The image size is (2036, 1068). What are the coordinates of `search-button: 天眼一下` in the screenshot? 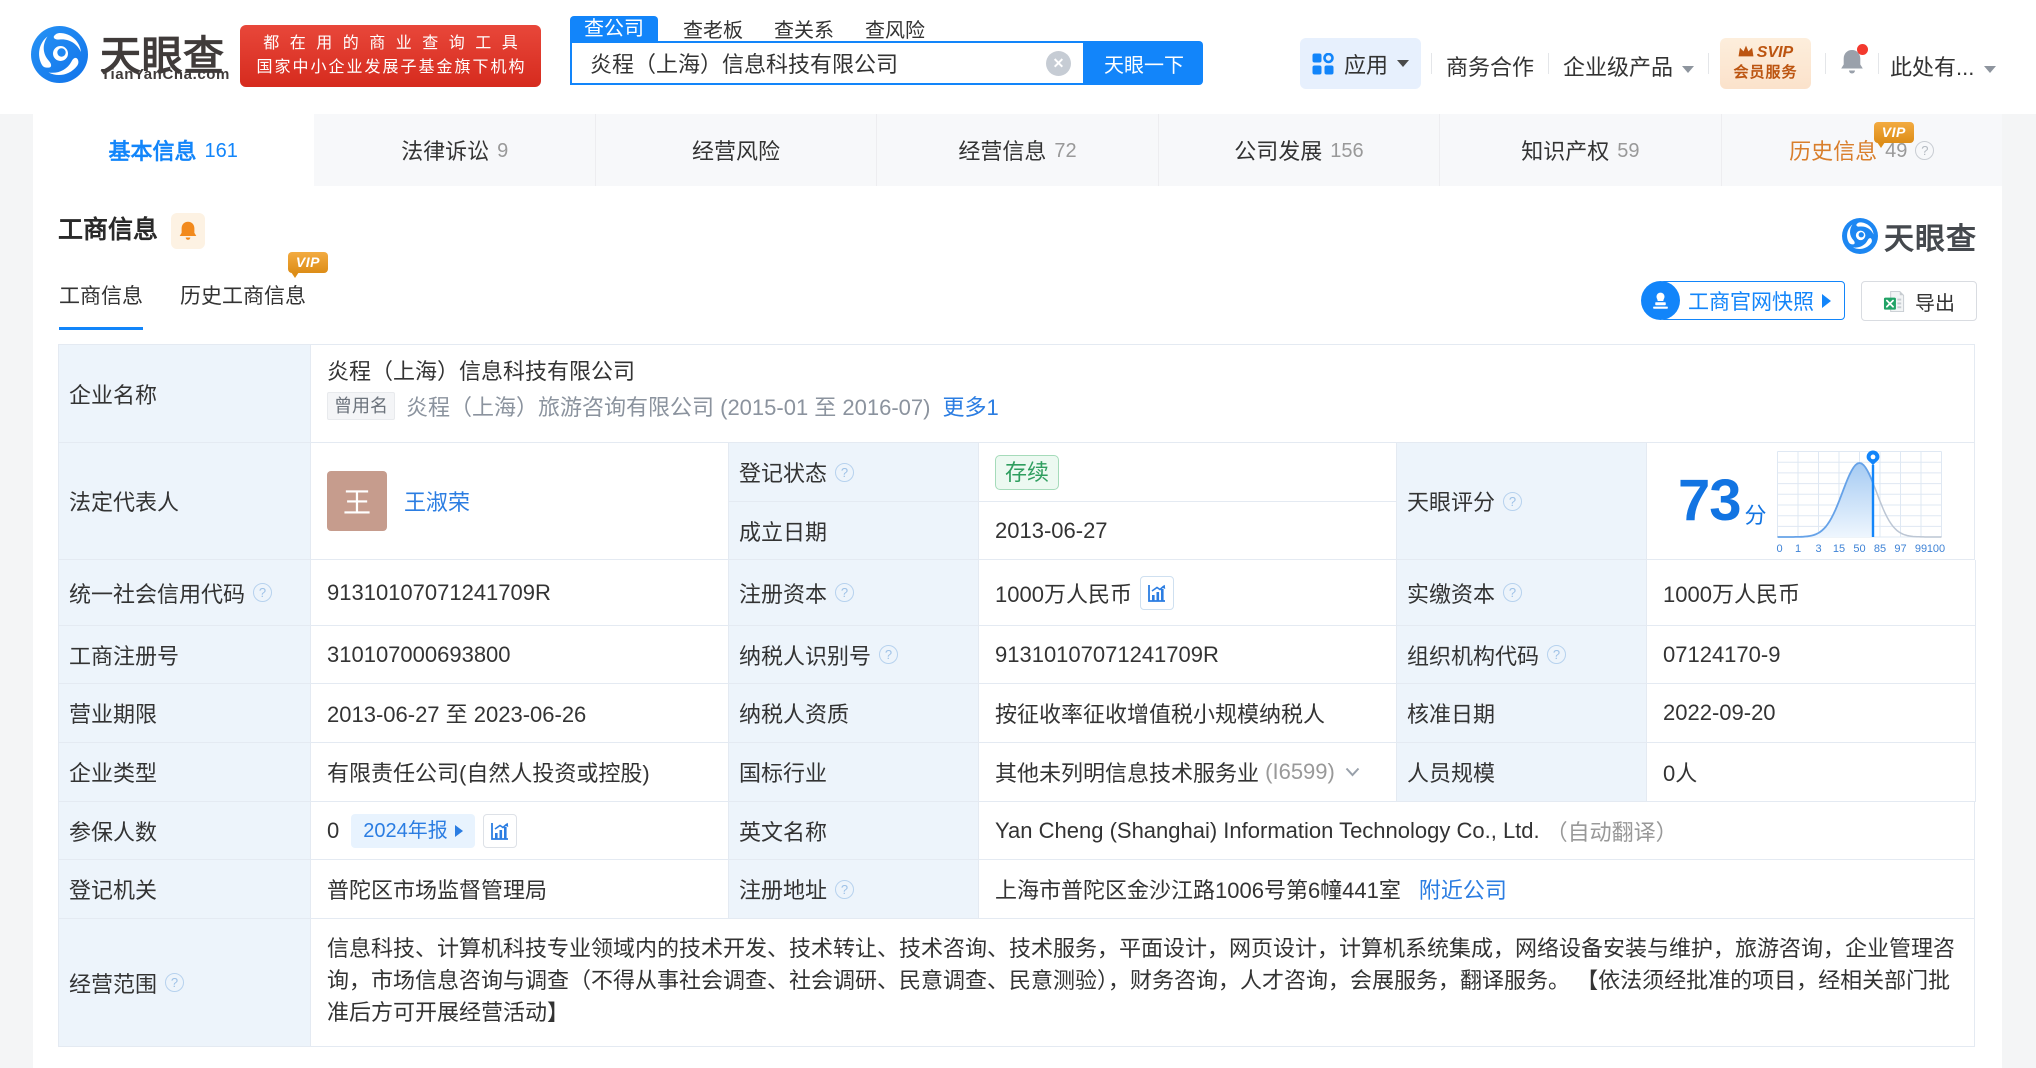 It's located at (1144, 63).